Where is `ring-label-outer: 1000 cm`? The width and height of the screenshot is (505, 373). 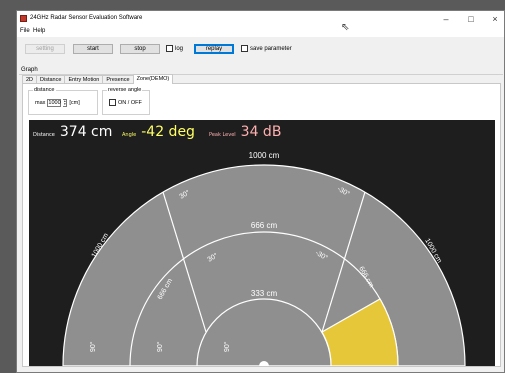
ring-label-outer: 1000 cm is located at coordinates (264, 155).